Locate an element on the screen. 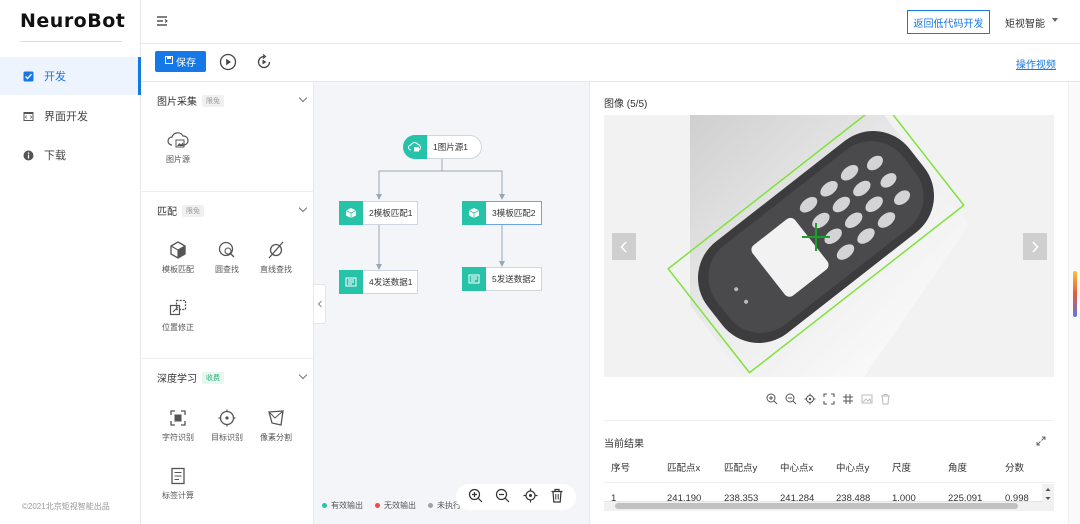 The height and width of the screenshot is (524, 1080). next-image-button is located at coordinates (1035, 246).